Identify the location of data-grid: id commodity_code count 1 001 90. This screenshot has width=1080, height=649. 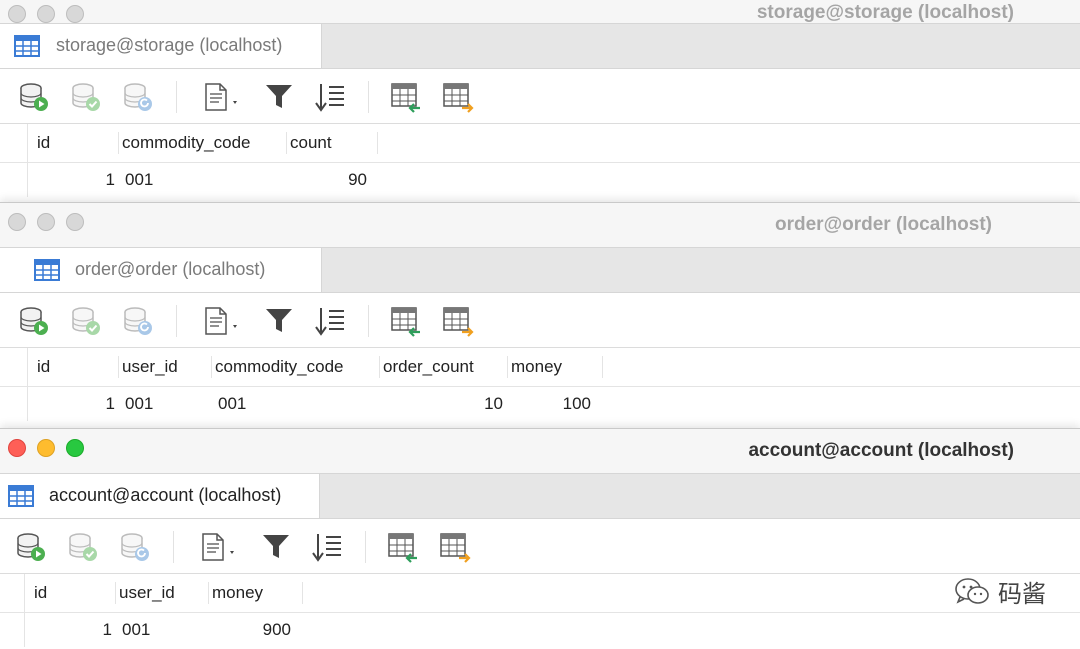
(540, 160).